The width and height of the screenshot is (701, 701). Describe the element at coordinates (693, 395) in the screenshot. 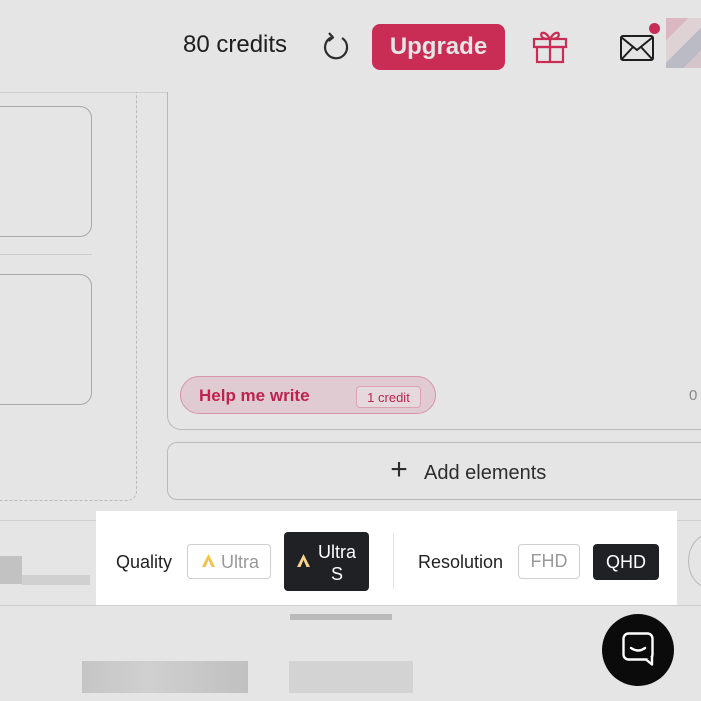

I see `char-count: 0` at that location.